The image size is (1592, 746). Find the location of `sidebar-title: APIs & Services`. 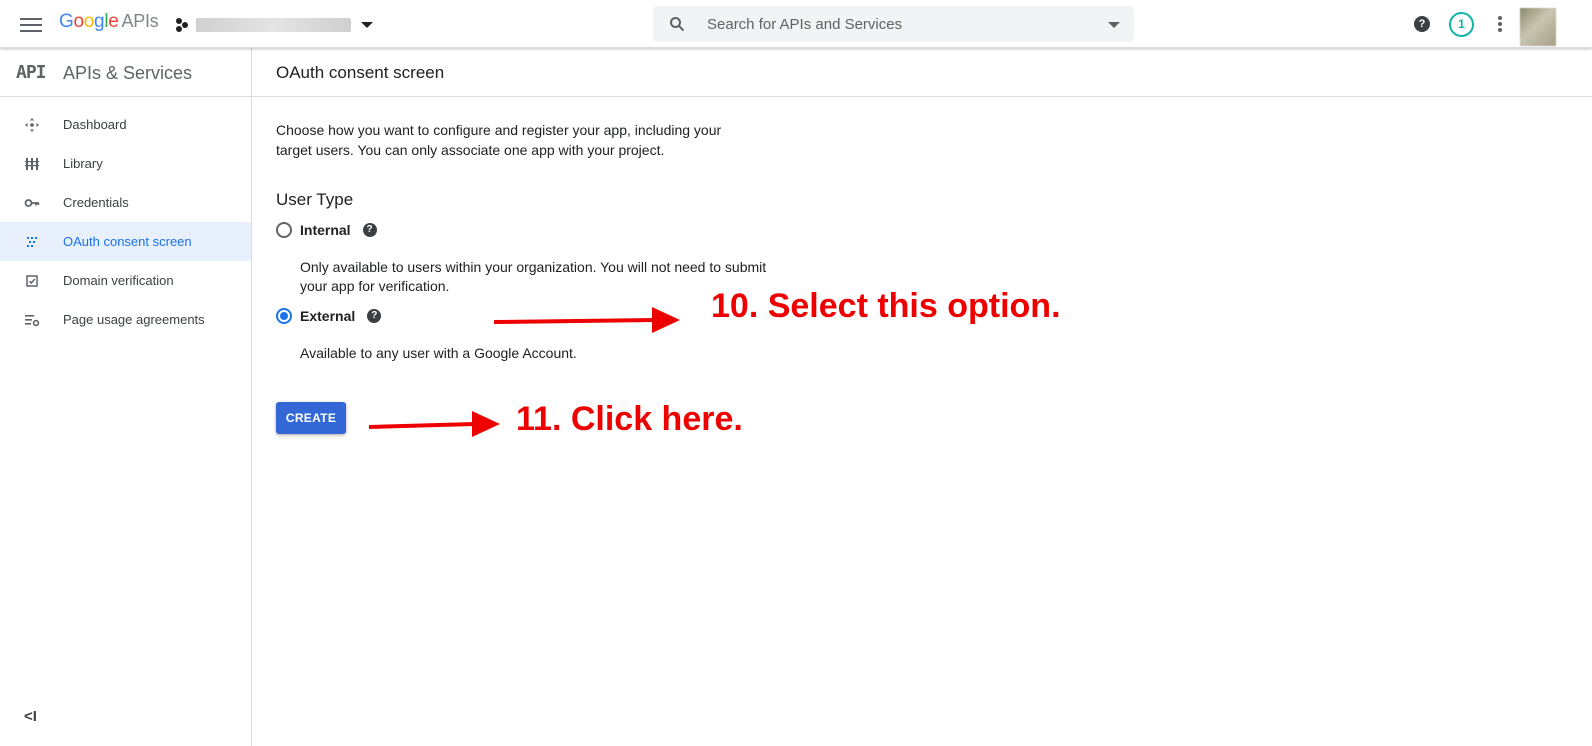

sidebar-title: APIs & Services is located at coordinates (128, 73).